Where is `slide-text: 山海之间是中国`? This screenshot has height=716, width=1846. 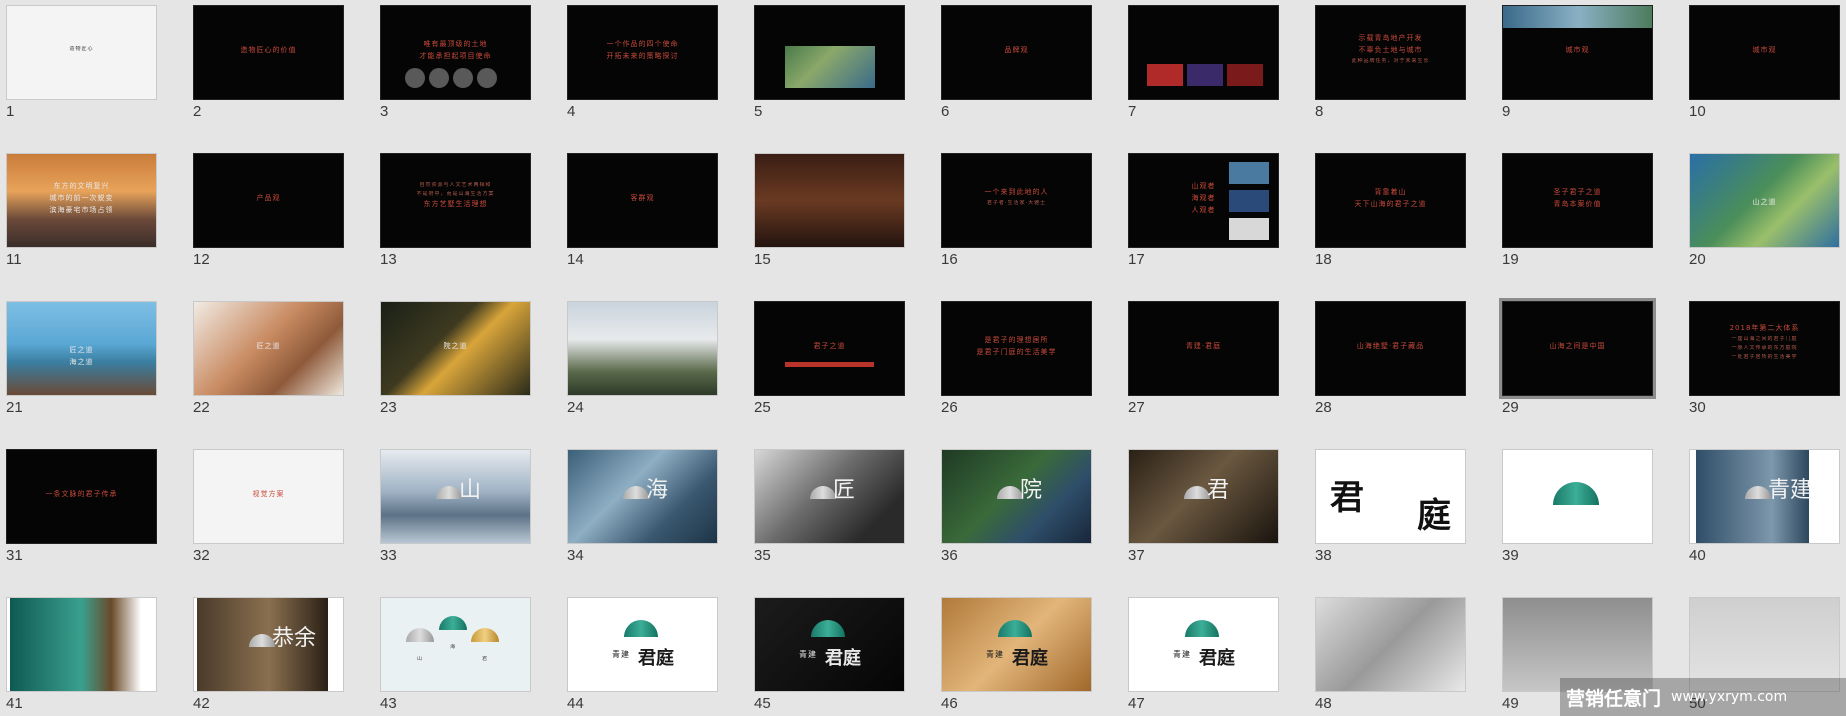 slide-text: 山海之间是中国 is located at coordinates (1577, 346).